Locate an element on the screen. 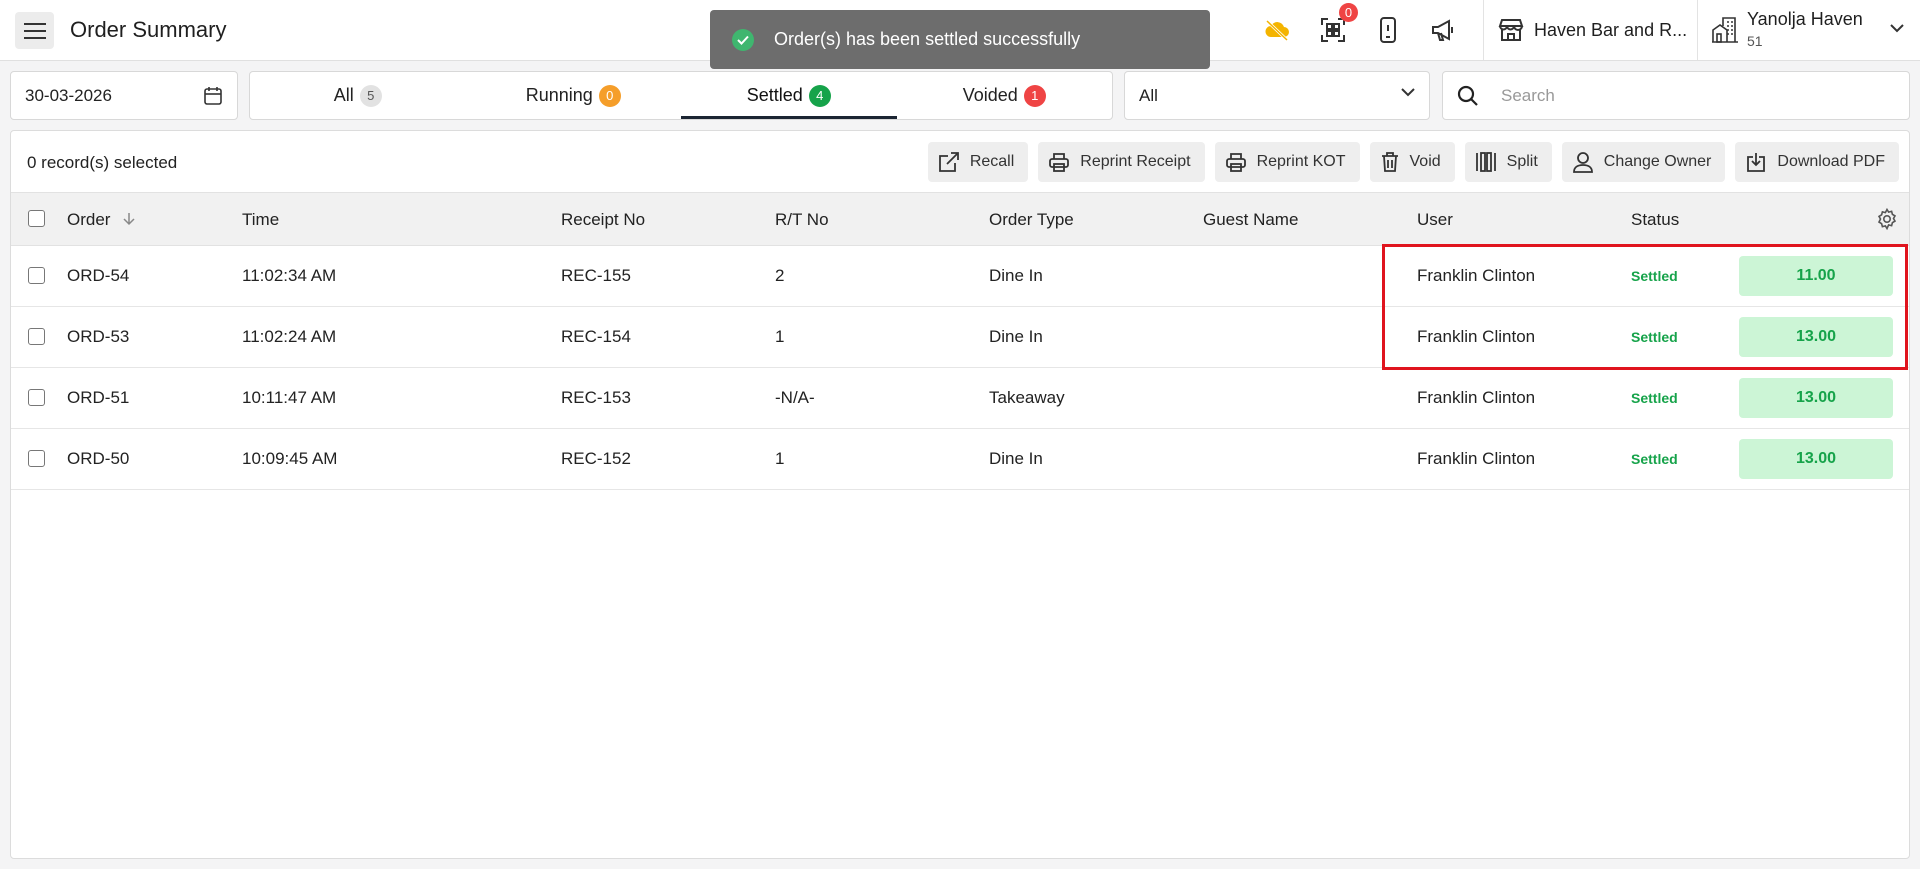 This screenshot has height=869, width=1920. void-label: Void is located at coordinates (1425, 161).